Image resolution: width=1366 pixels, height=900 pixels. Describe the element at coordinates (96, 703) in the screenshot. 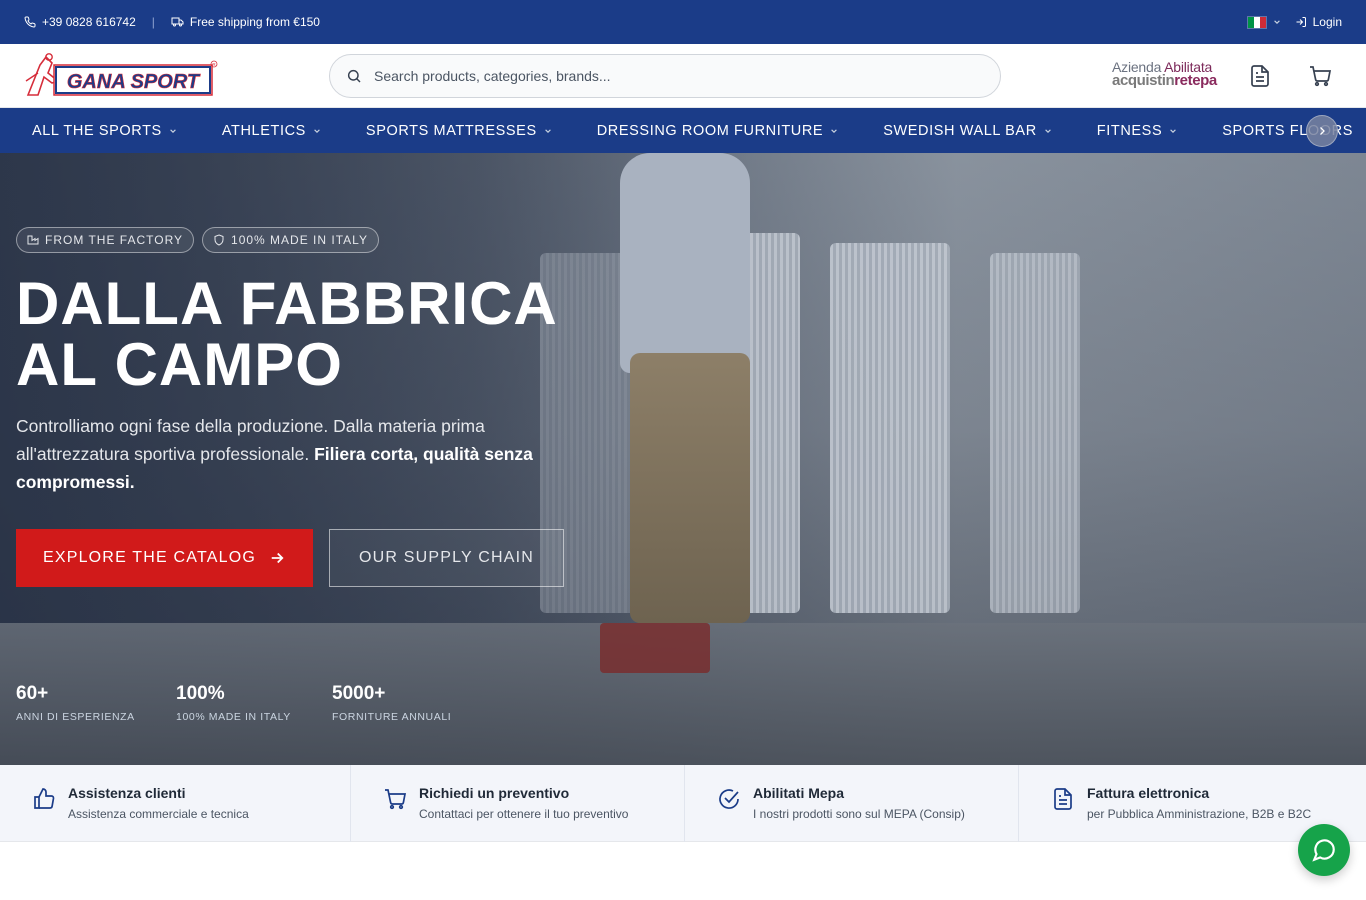

I see `stat-experience: 60+ ANNI DI ESPERIENZA` at that location.